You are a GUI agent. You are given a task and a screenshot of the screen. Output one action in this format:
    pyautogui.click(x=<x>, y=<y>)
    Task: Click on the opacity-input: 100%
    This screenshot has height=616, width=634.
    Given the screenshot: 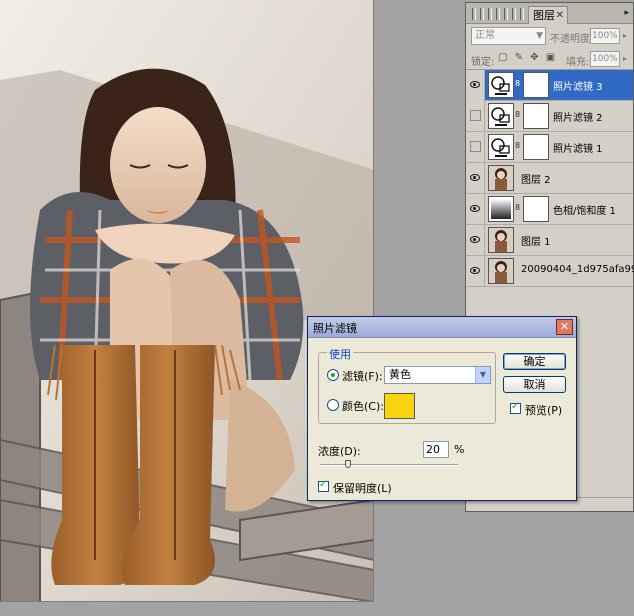 What is the action you would take?
    pyautogui.click(x=605, y=36)
    